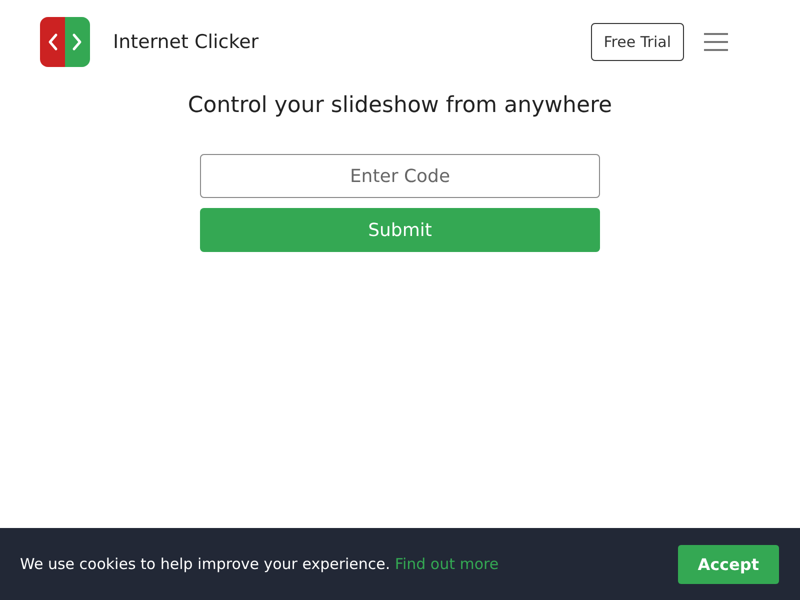  What do you see at coordinates (637, 42) in the screenshot?
I see `free-trial-button: Free Trial` at bounding box center [637, 42].